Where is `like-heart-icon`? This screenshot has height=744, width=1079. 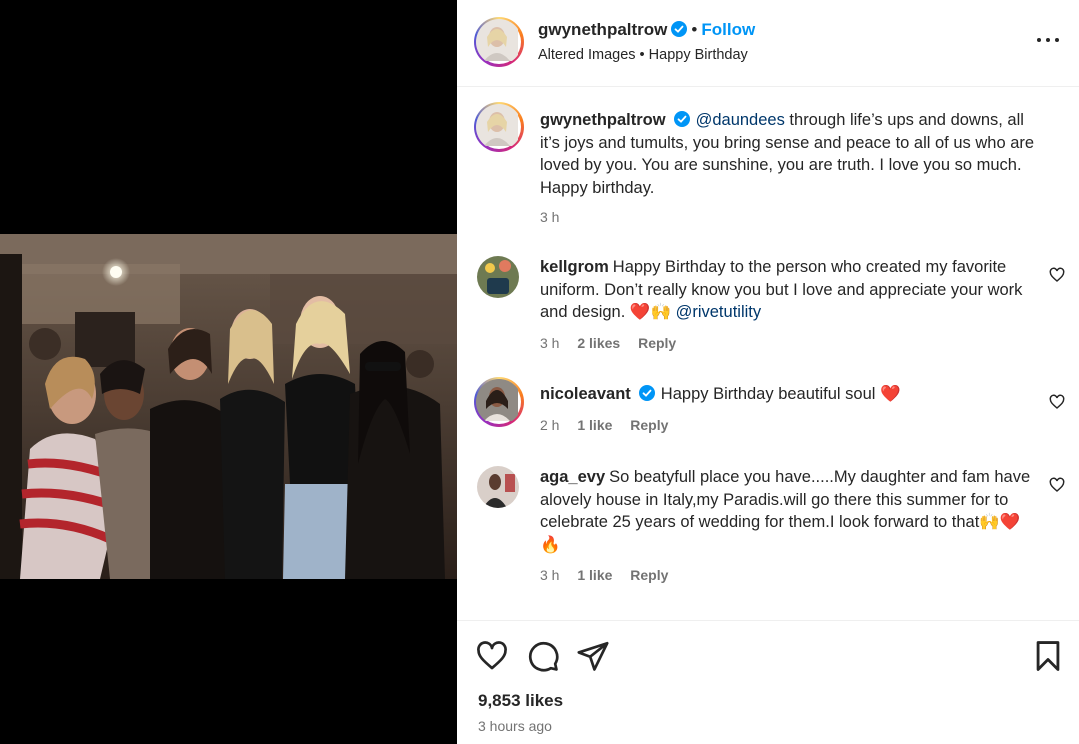
like-heart-icon is located at coordinates (492, 656).